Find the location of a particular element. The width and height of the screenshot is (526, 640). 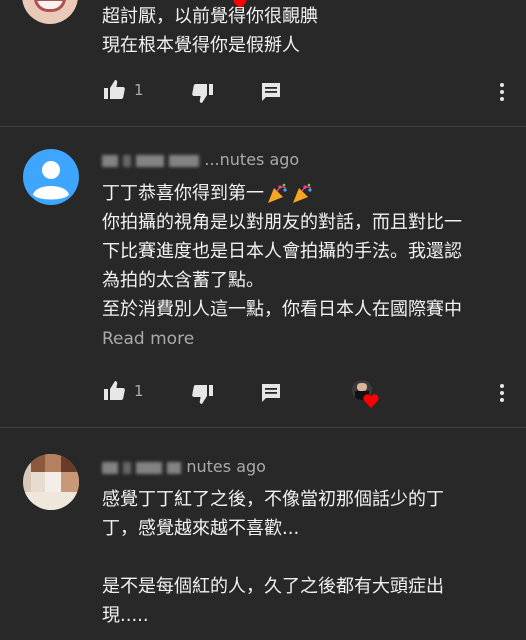

creator-heart-avatar is located at coordinates (365, 395).